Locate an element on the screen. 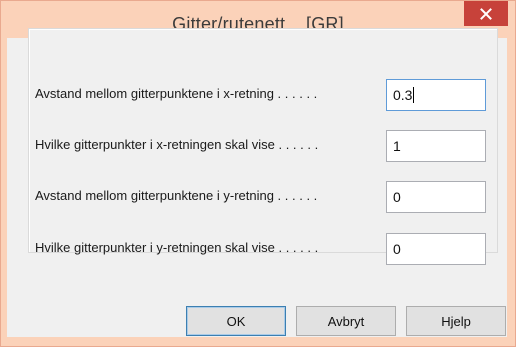 The height and width of the screenshot is (347, 516). close-icon is located at coordinates (486, 13).